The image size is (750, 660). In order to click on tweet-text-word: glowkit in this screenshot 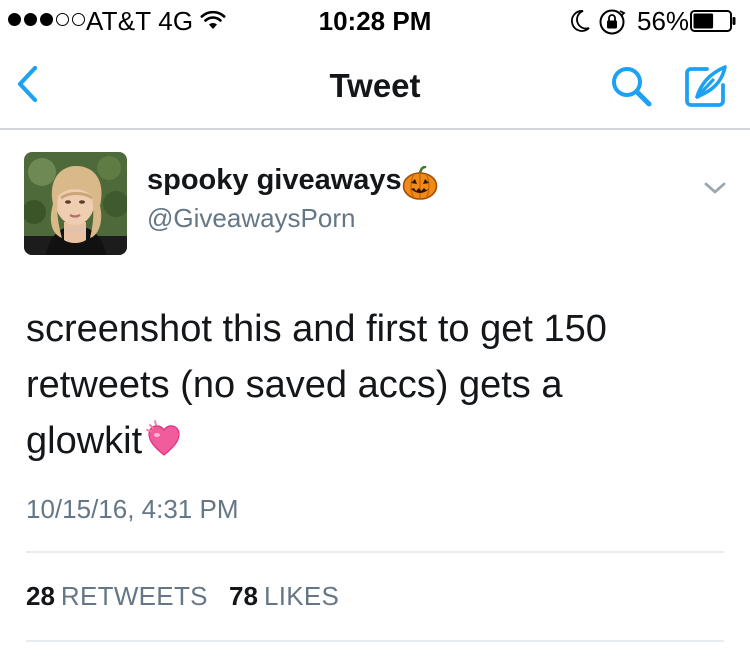, I will do `click(84, 441)`.